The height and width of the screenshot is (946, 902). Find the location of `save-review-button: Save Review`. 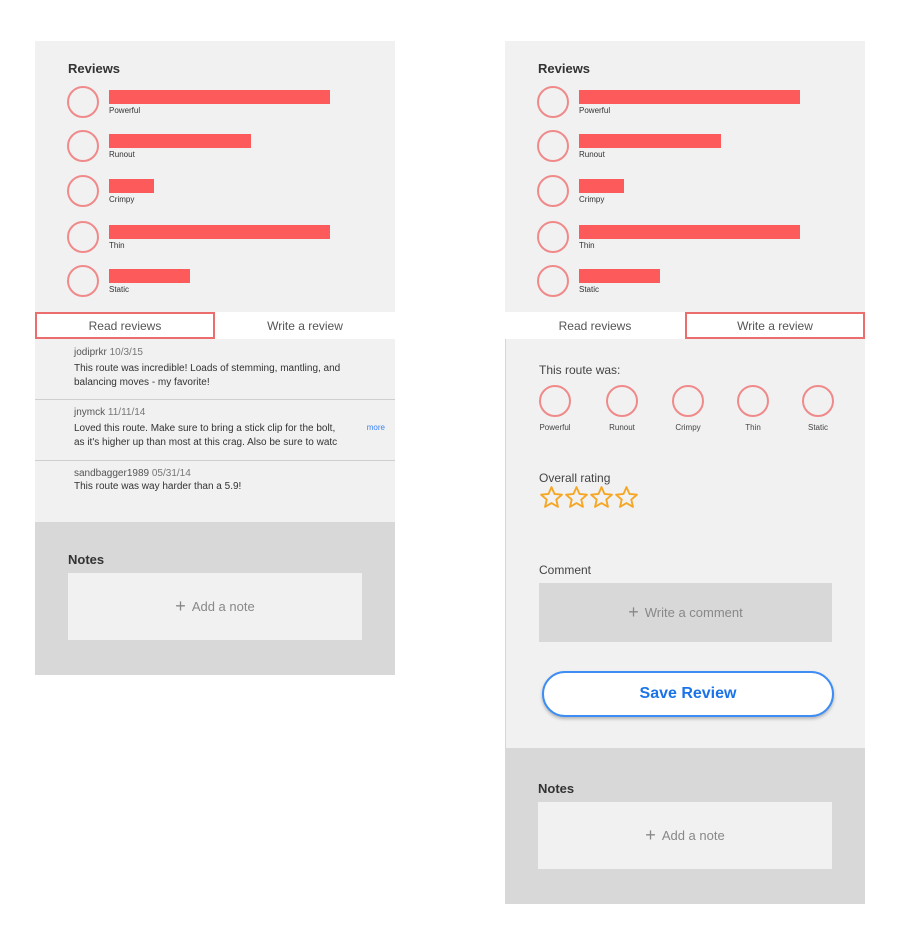

save-review-button: Save Review is located at coordinates (688, 694).